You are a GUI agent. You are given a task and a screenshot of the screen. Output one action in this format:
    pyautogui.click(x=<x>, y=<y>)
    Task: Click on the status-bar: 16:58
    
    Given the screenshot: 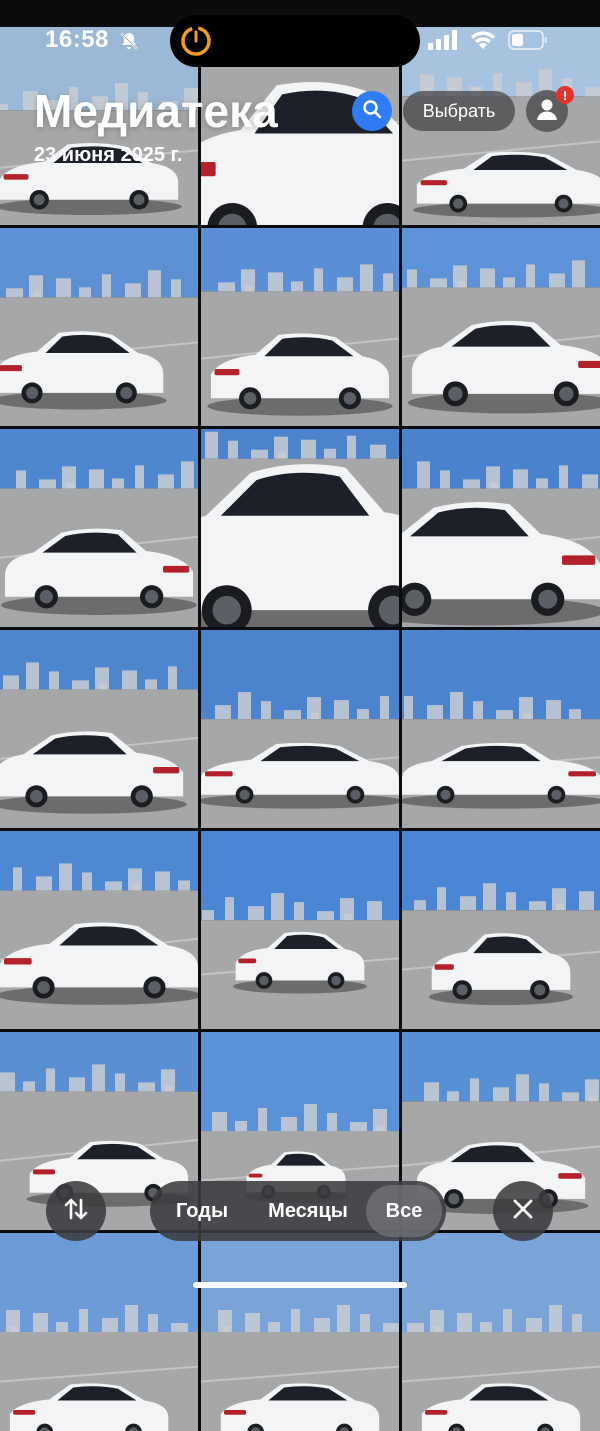 What is the action you would take?
    pyautogui.click(x=300, y=40)
    